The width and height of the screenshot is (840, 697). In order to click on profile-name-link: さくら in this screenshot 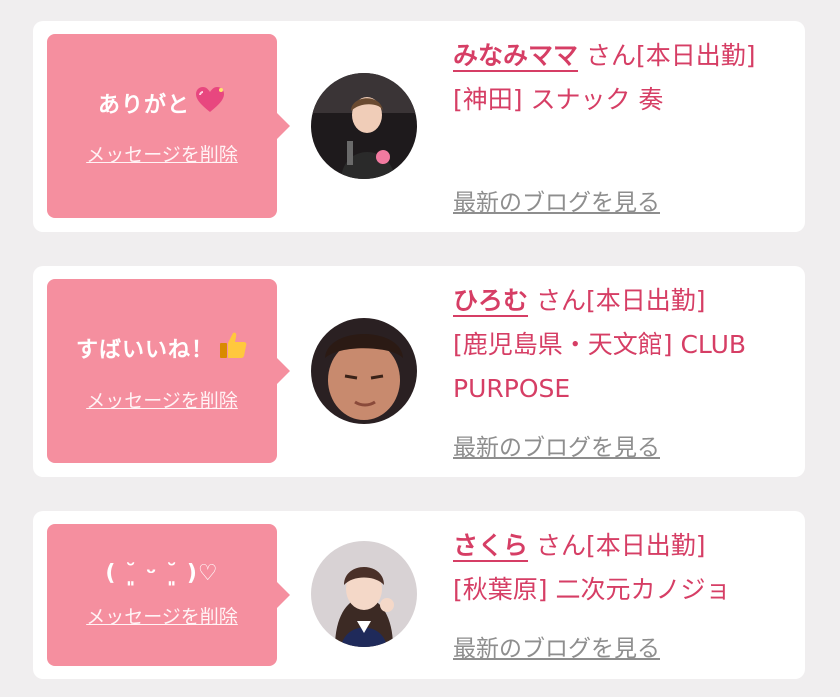, I will do `click(490, 545)`.